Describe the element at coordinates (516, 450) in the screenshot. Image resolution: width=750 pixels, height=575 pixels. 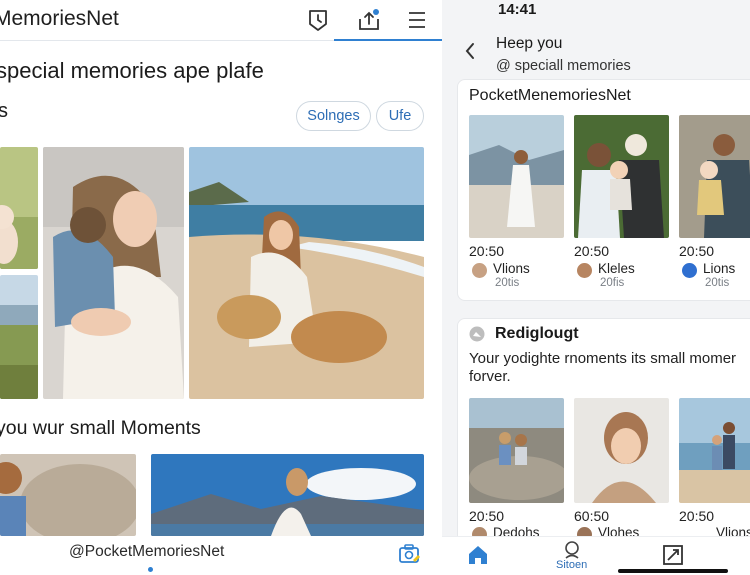
I see `thumb-kids-rocks` at that location.